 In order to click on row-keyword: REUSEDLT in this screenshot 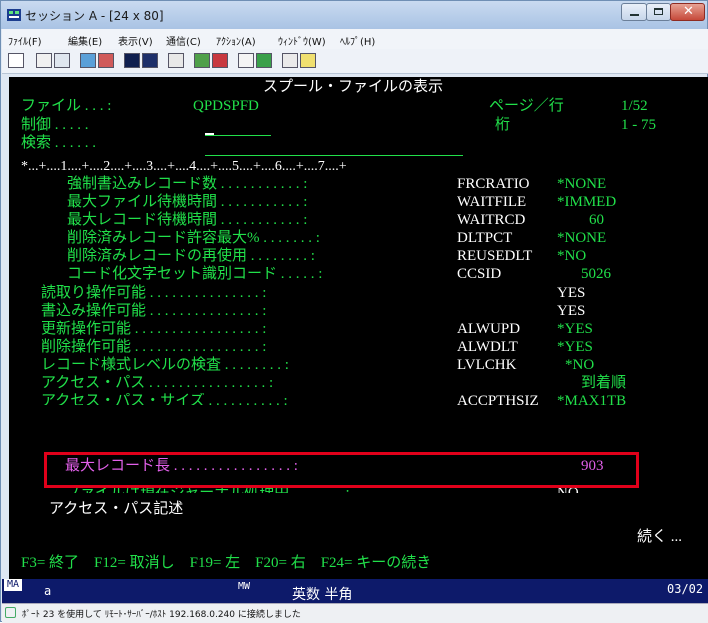, I will do `click(495, 256)`.